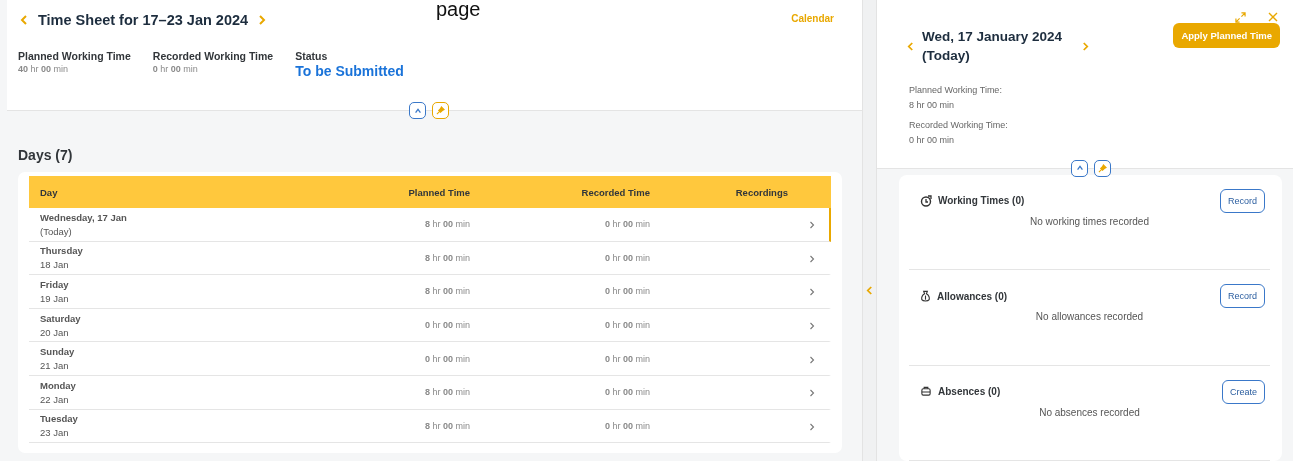  Describe the element at coordinates (926, 391) in the screenshot. I see `luggage-icon` at that location.